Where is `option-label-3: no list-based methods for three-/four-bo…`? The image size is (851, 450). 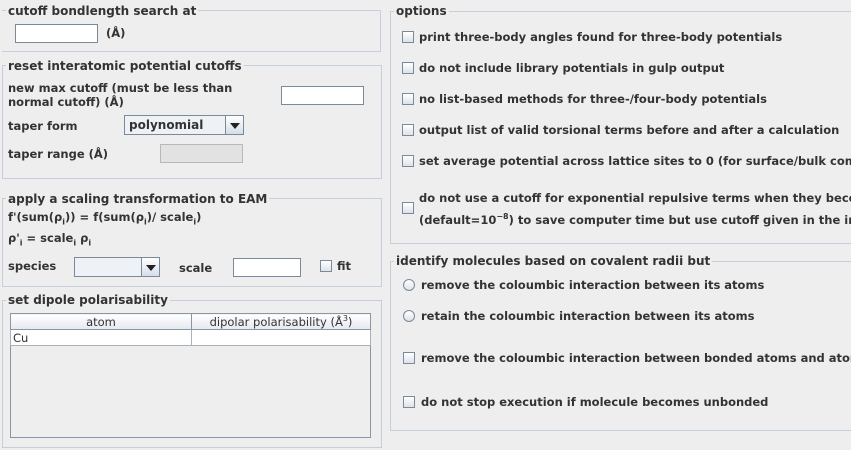
option-label-3: no list-based methods for three-/four-bo… is located at coordinates (593, 99).